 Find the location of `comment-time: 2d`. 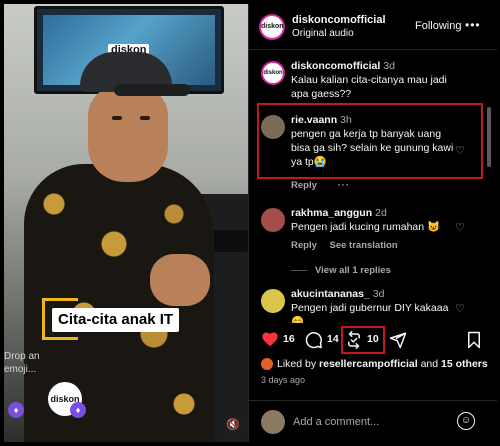

comment-time: 2d is located at coordinates (381, 213).